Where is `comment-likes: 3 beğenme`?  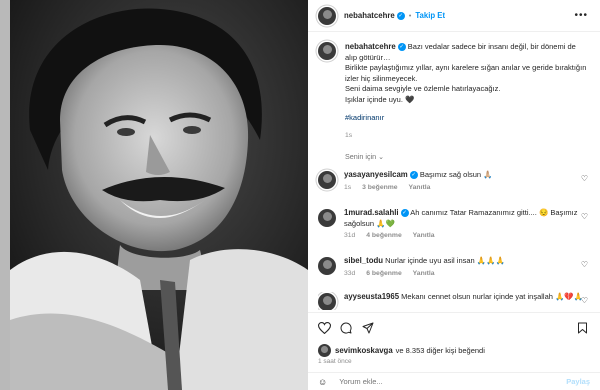
comment-likes: 3 beğenme is located at coordinates (380, 187).